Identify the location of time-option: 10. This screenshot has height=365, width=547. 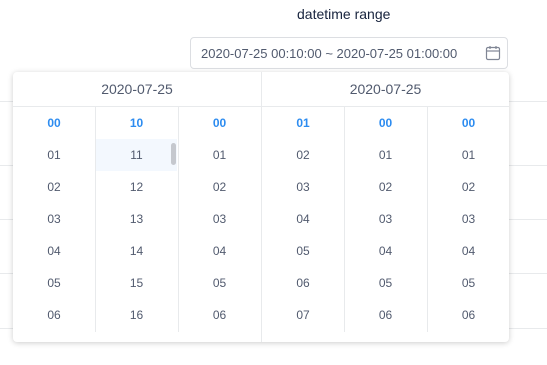
(136, 123).